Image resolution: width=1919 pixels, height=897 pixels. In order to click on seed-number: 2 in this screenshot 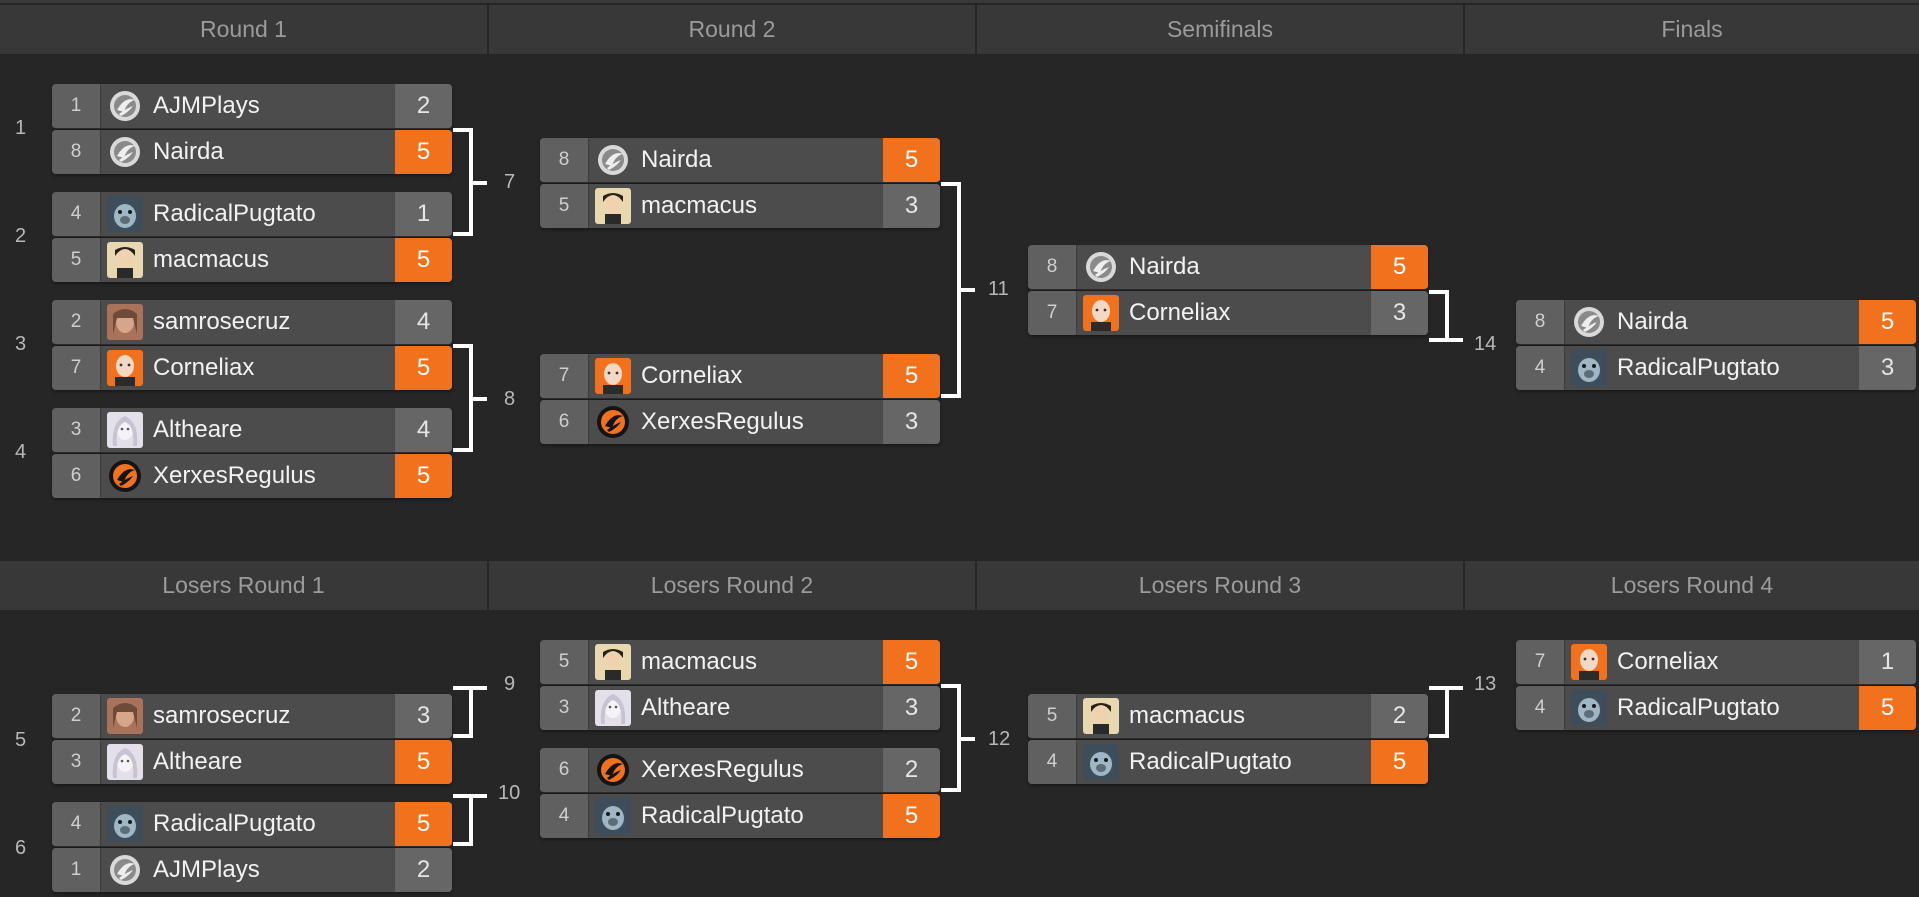, I will do `click(76, 716)`.